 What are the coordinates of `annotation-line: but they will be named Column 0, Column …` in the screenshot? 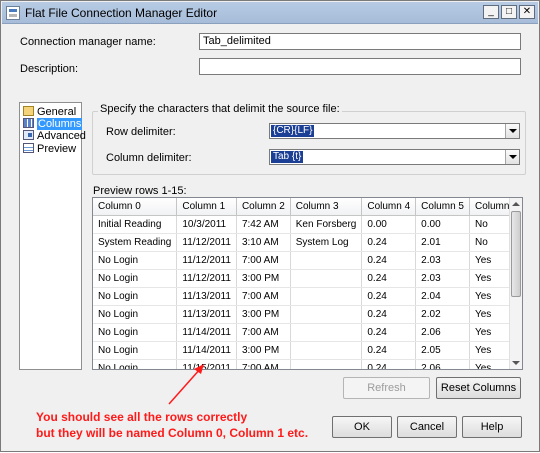 It's located at (172, 433).